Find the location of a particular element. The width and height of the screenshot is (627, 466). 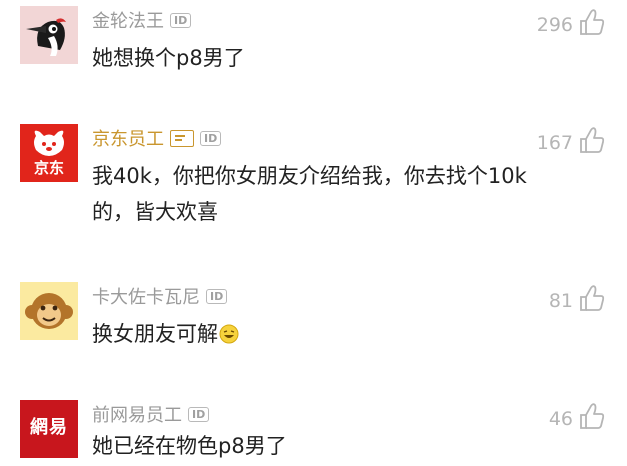

avatar: 京东 is located at coordinates (49, 153).